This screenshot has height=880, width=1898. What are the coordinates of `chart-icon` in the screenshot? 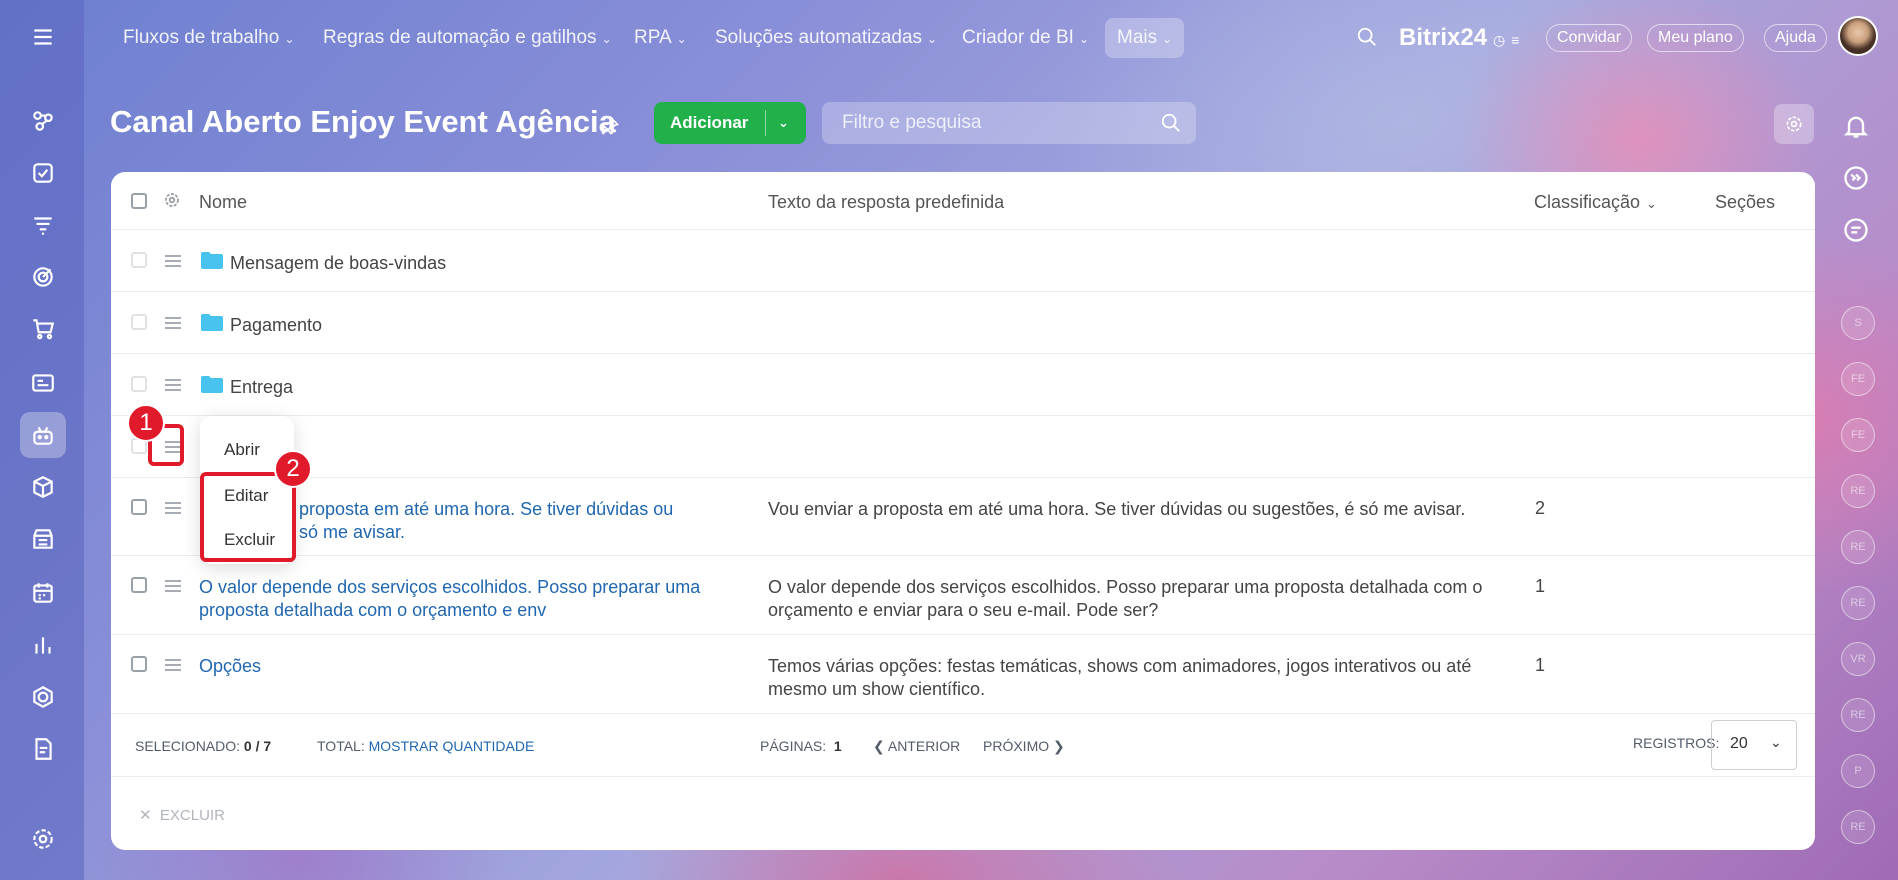 It's located at (43, 645).